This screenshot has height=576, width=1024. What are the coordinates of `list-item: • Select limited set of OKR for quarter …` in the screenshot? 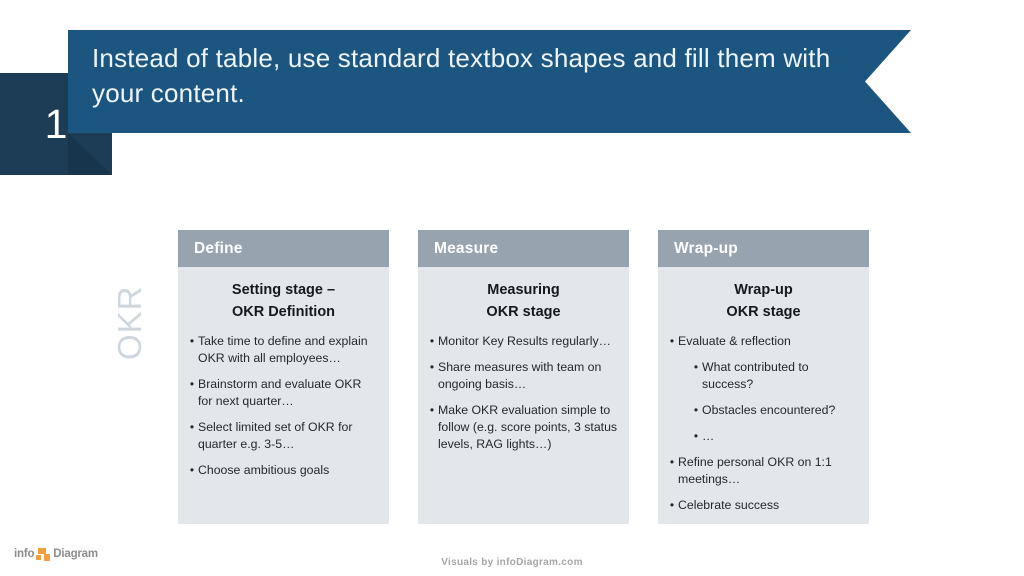 It's located at (282, 436).